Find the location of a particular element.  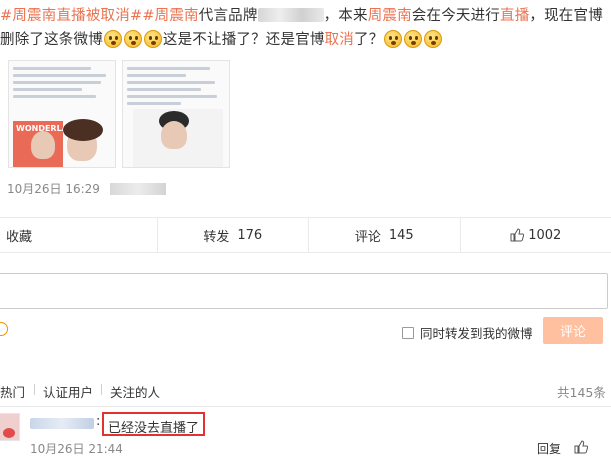

like-button: 1002 is located at coordinates (536, 235).